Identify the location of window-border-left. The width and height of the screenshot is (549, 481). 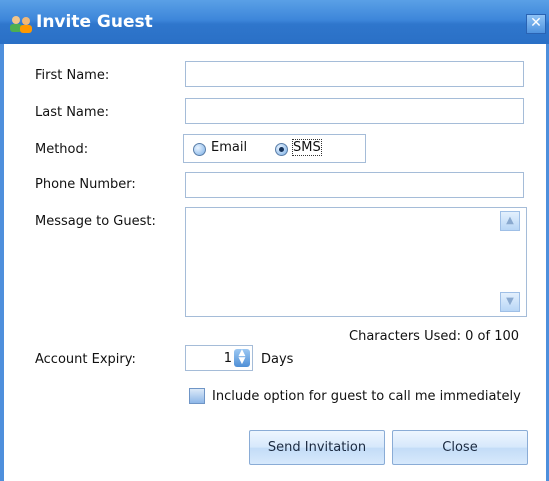
(2, 262).